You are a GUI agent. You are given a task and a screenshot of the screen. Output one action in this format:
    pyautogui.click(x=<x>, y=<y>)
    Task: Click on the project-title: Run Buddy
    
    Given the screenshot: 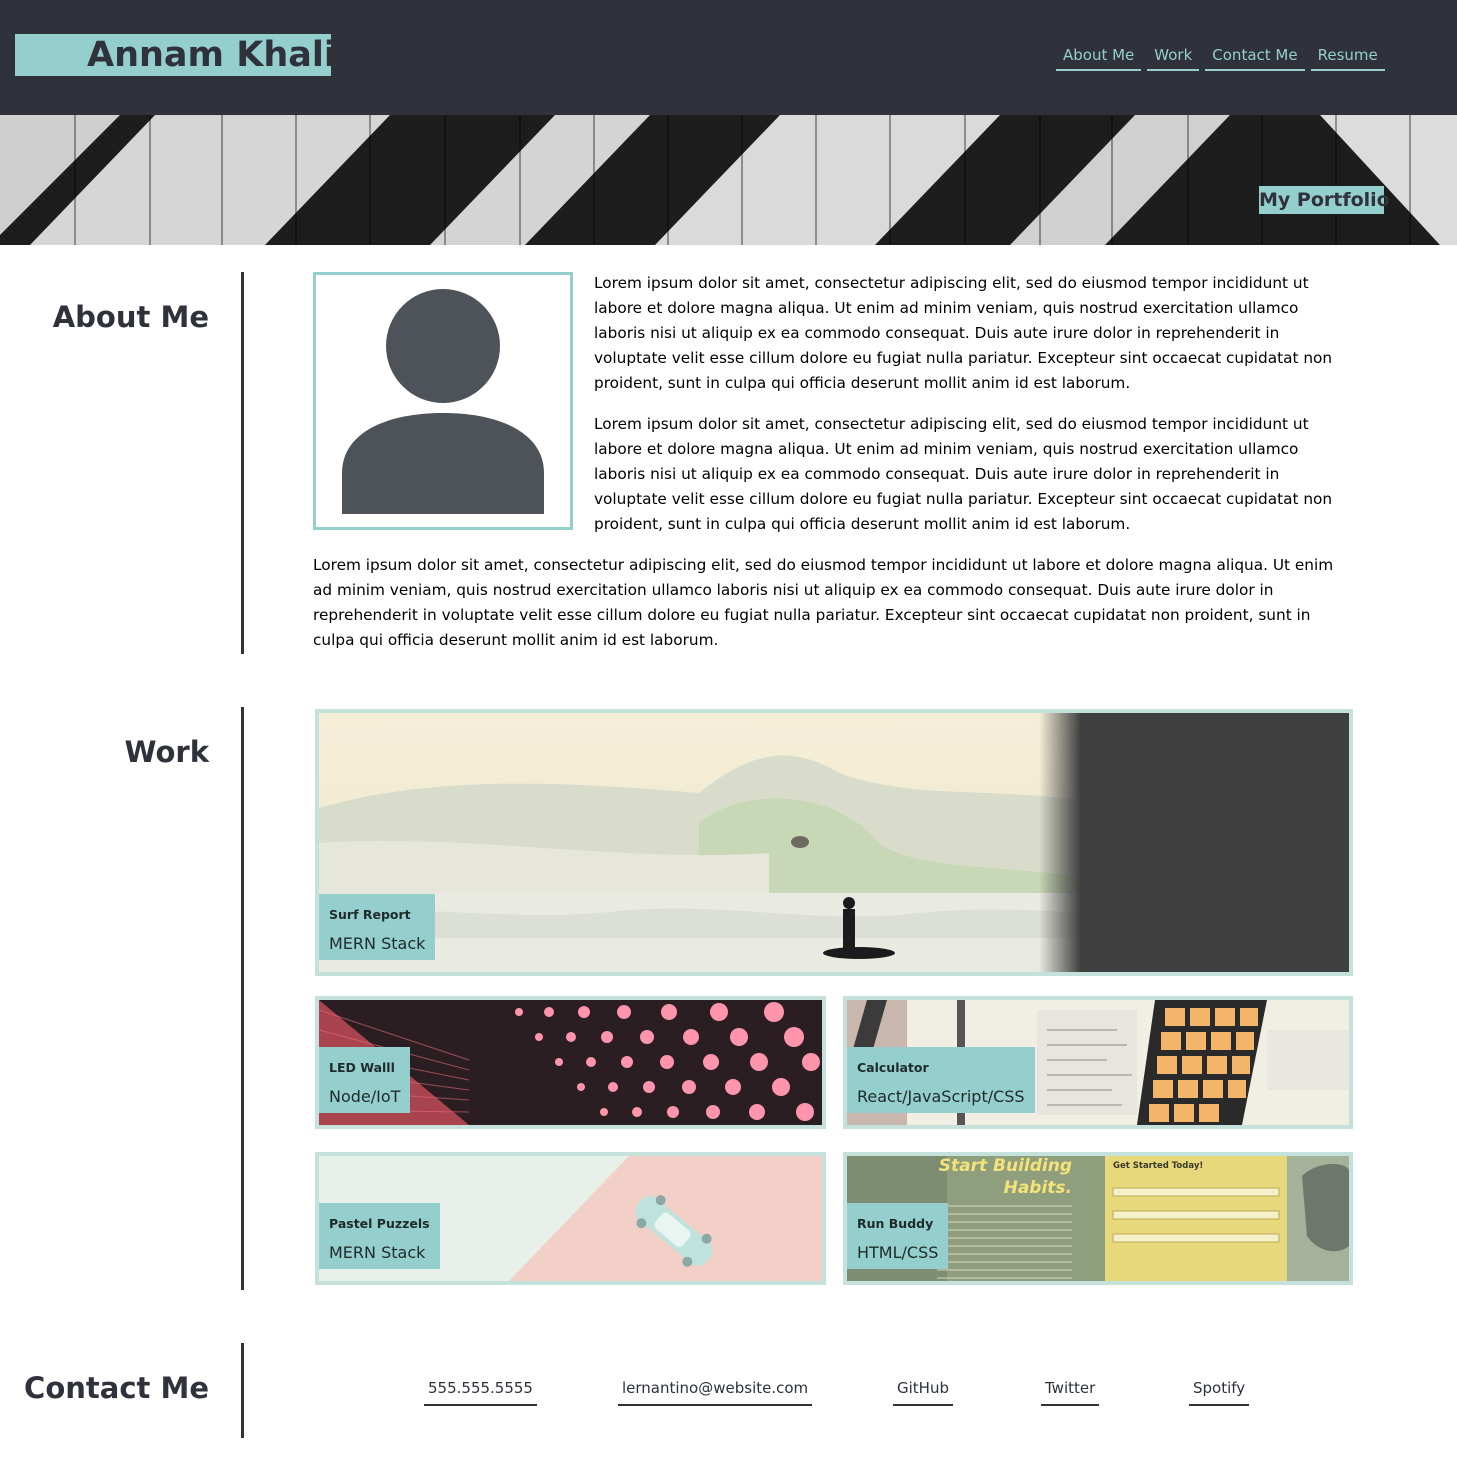 What is the action you would take?
    pyautogui.click(x=895, y=1223)
    